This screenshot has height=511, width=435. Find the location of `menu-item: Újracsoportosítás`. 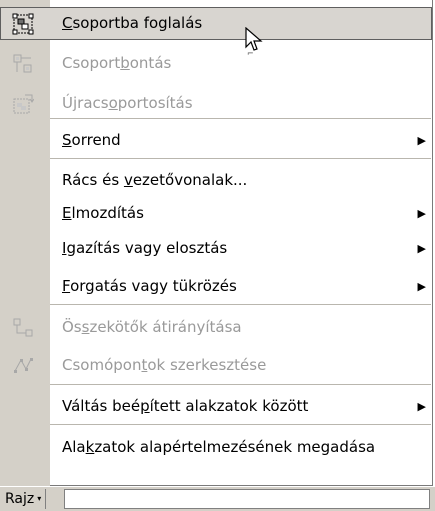

menu-item: Újracsoportosítás is located at coordinates (216, 103).